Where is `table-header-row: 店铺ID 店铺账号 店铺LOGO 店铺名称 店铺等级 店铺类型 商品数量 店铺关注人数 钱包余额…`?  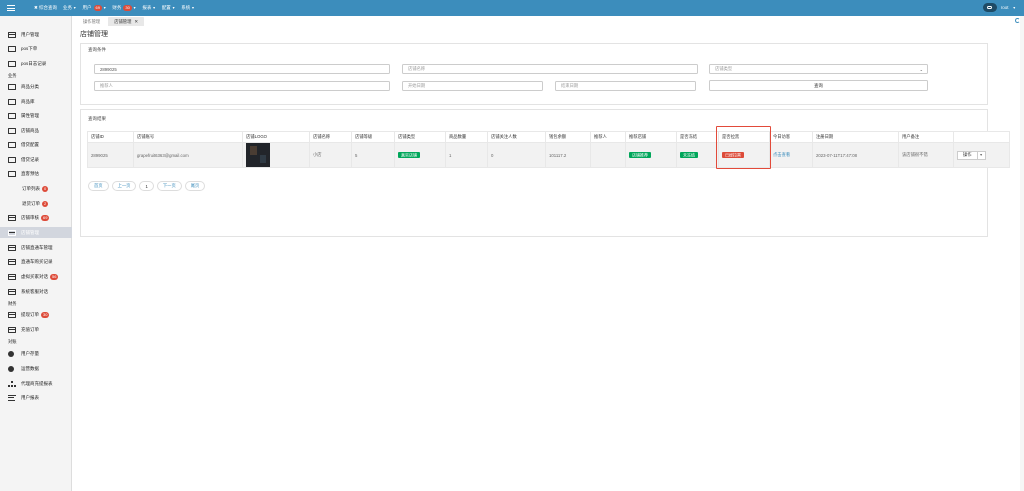 table-header-row: 店铺ID 店铺账号 店铺LOGO 店铺名称 店铺等级 店铺类型 商品数量 店铺关注人数 钱包余额… is located at coordinates (548, 137).